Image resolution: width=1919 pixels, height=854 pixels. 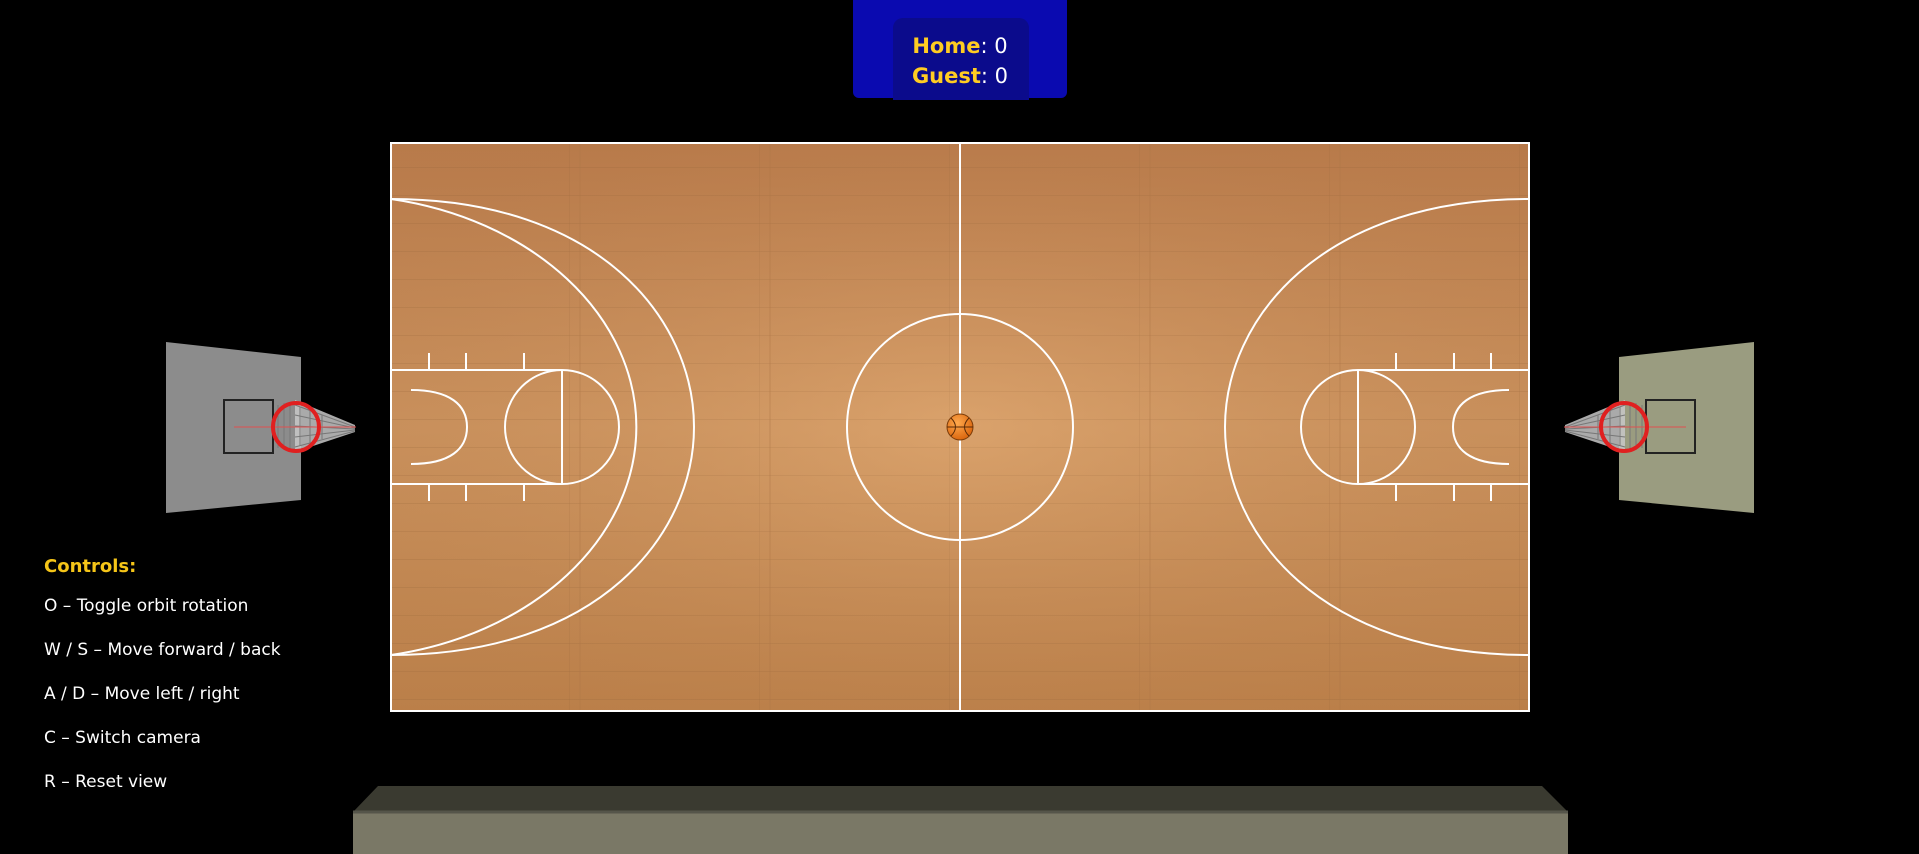 I want to click on bleacher, so click(x=960, y=820).